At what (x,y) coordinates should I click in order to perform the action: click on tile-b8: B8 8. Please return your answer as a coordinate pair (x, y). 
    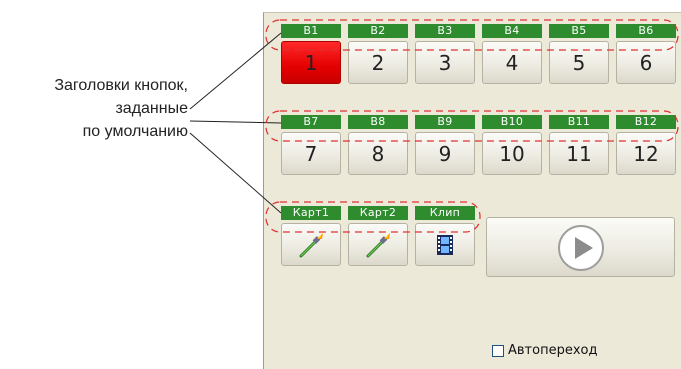
    Looking at the image, I should click on (378, 145).